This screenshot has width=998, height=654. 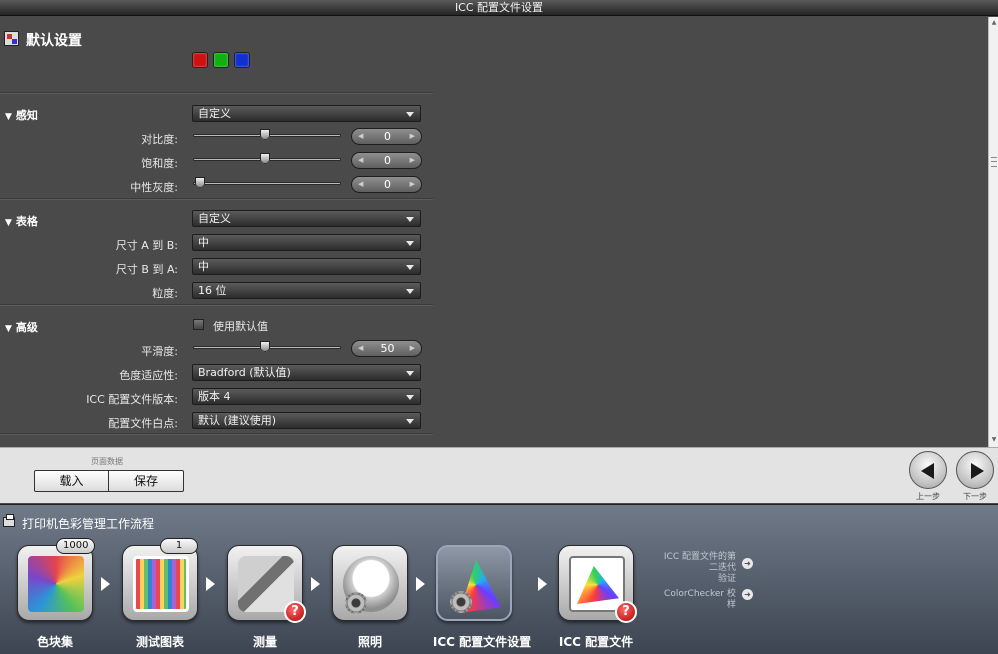 I want to click on workflow-title: 打印机色彩管理工作流程, so click(x=88, y=524).